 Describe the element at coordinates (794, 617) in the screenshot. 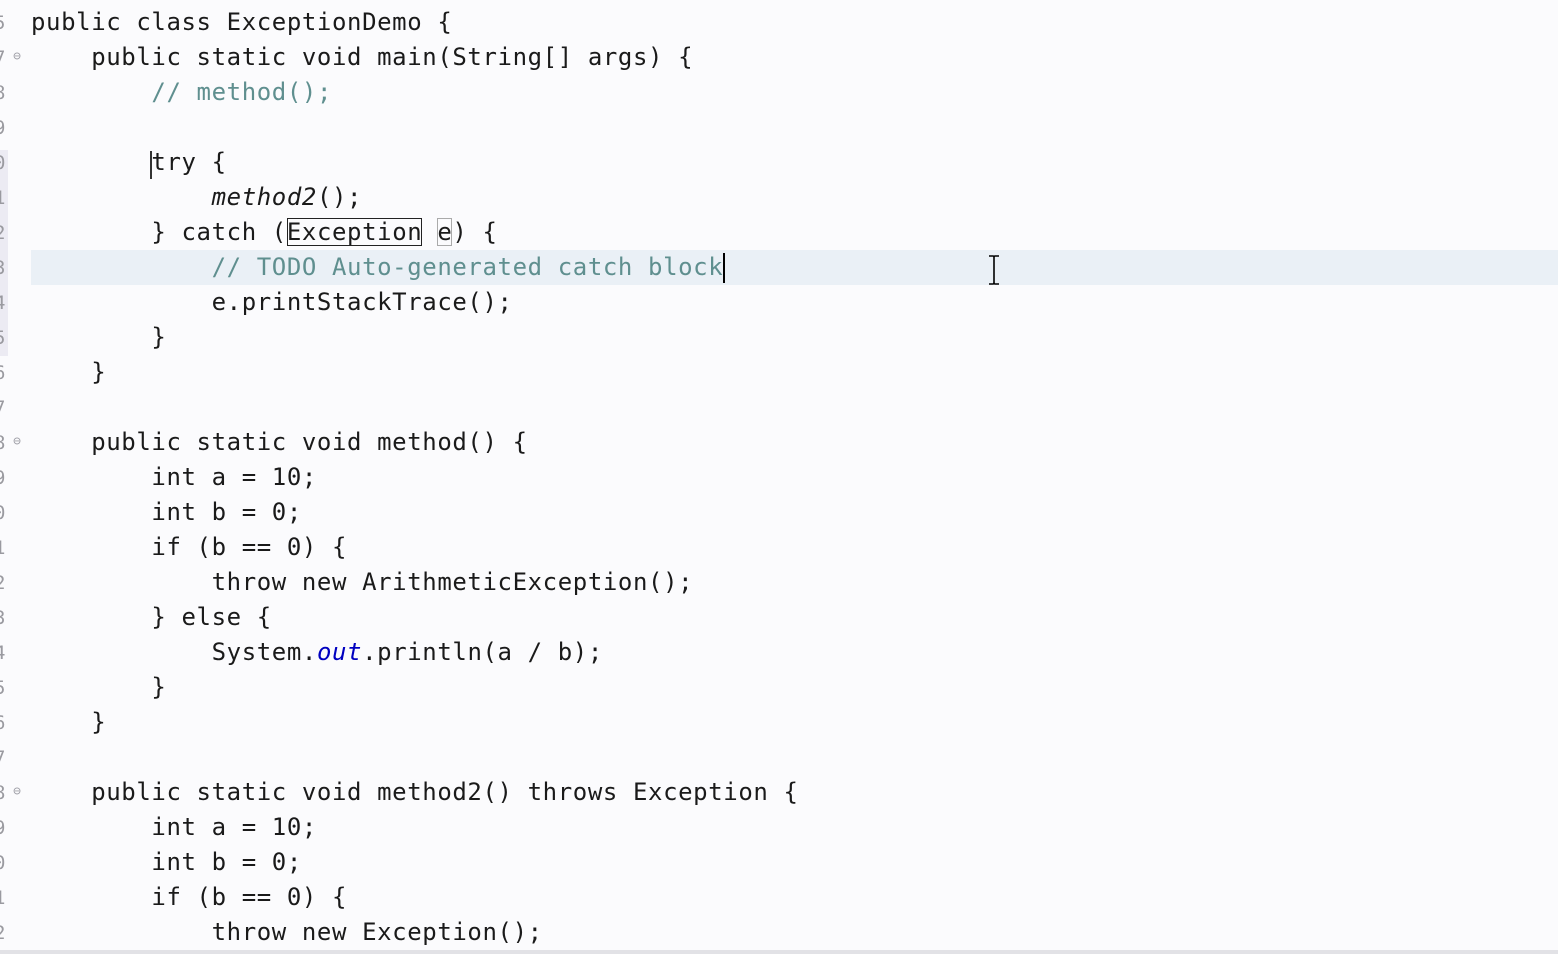

I see `code-line: } else {` at that location.